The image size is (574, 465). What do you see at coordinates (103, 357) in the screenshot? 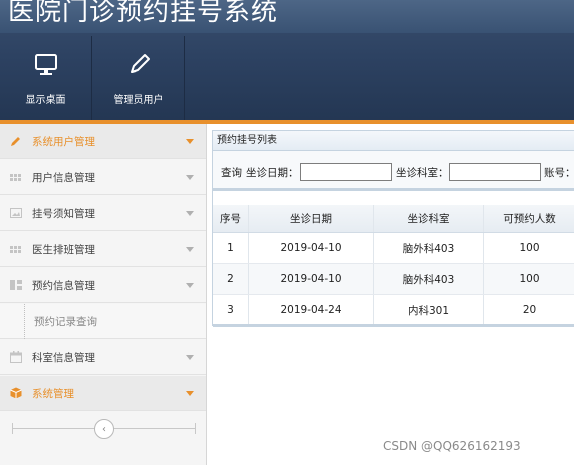
I see `sidebar-item-department-info: 科室信息管理` at bounding box center [103, 357].